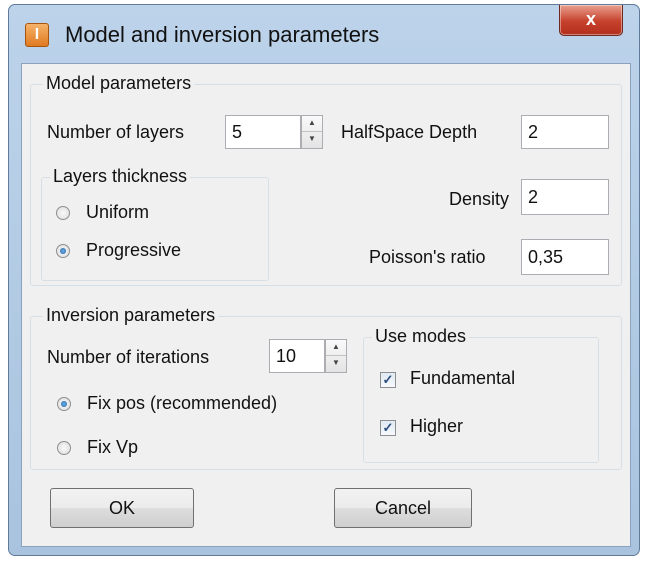 This screenshot has width=646, height=564. What do you see at coordinates (117, 212) in the screenshot?
I see `uniform-label: Uniform` at bounding box center [117, 212].